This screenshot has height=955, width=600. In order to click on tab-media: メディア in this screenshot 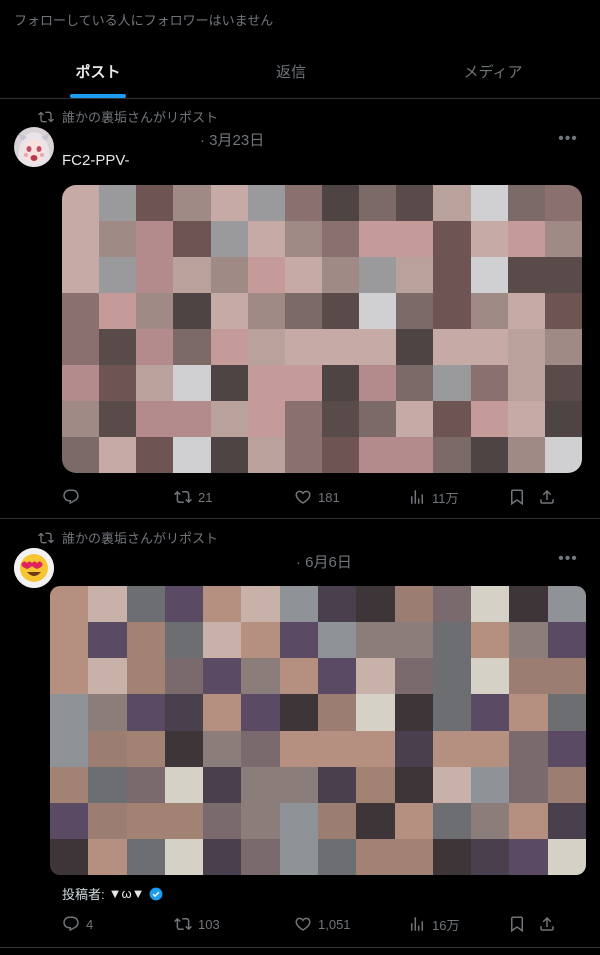, I will do `click(493, 71)`.